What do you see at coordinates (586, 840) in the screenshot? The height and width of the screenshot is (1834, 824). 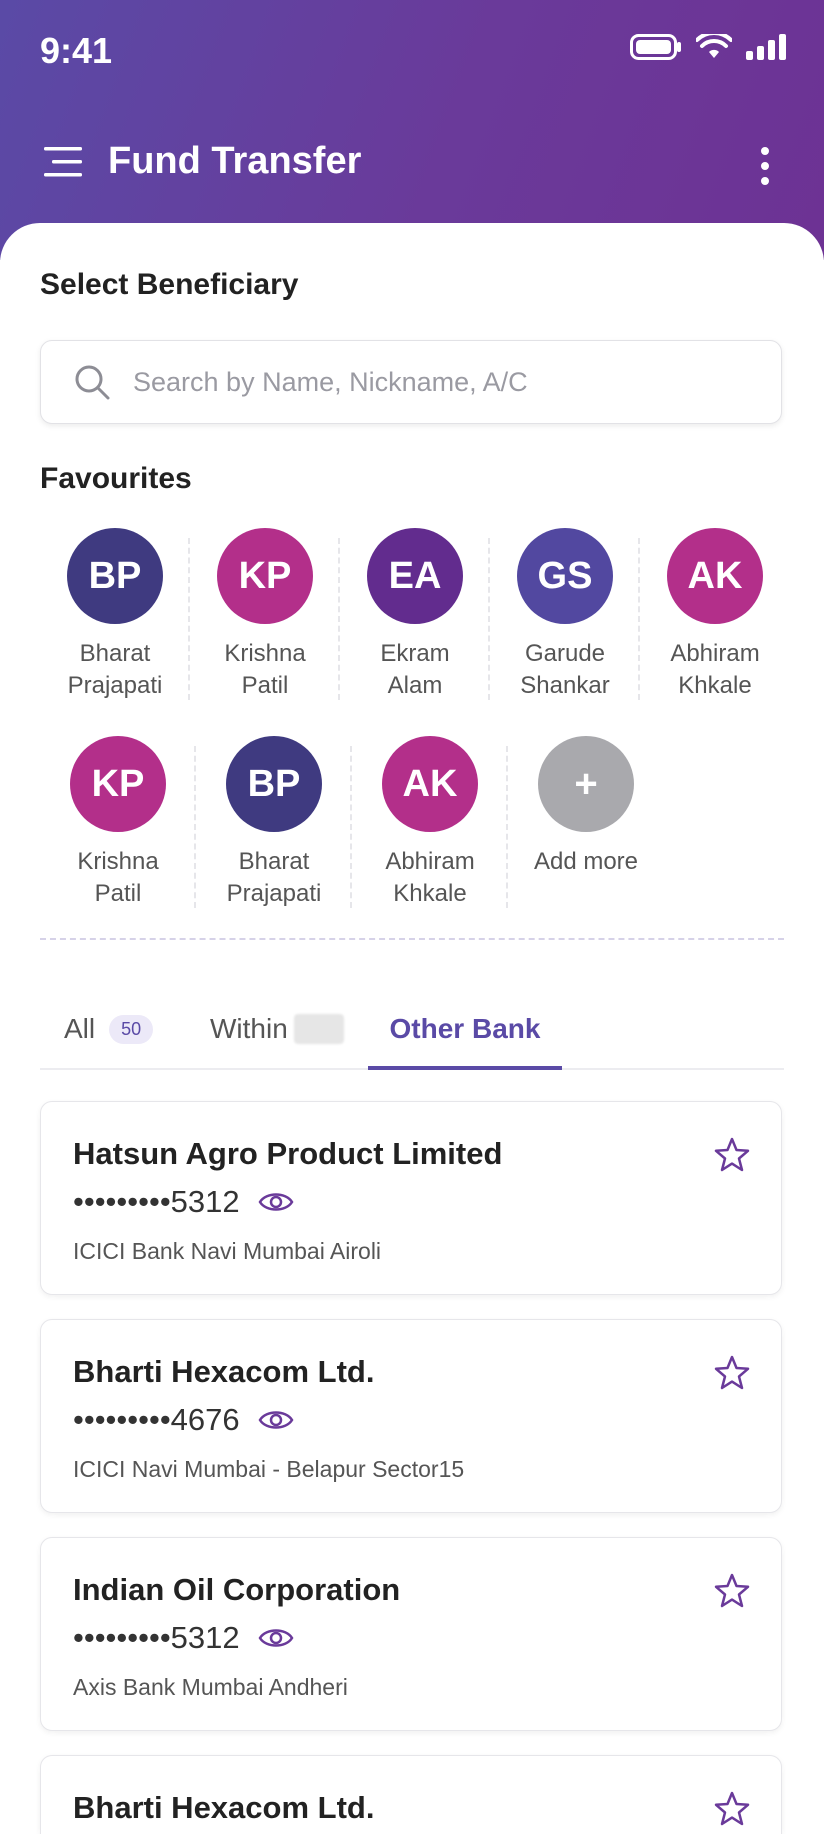 I see `add-more-favourite-button: + Add more` at bounding box center [586, 840].